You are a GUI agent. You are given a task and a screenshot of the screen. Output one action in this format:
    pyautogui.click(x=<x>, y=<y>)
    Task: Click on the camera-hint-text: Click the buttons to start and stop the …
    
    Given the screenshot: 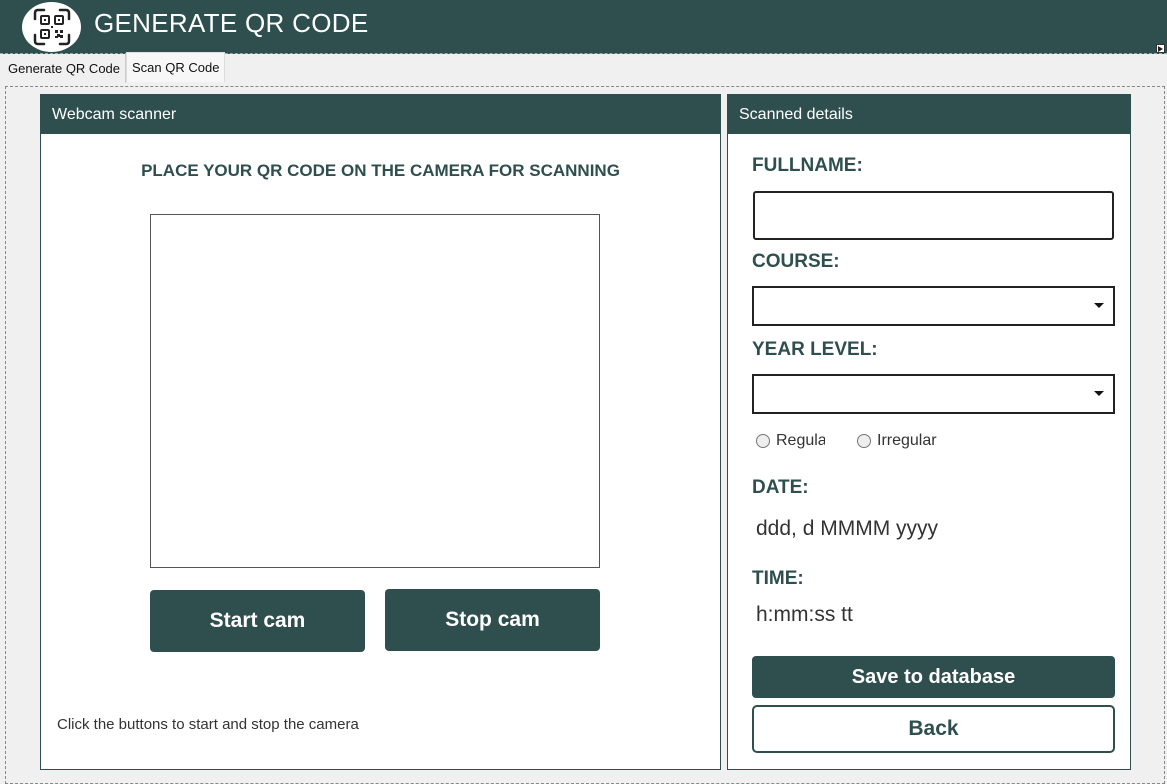 What is the action you would take?
    pyautogui.click(x=208, y=724)
    